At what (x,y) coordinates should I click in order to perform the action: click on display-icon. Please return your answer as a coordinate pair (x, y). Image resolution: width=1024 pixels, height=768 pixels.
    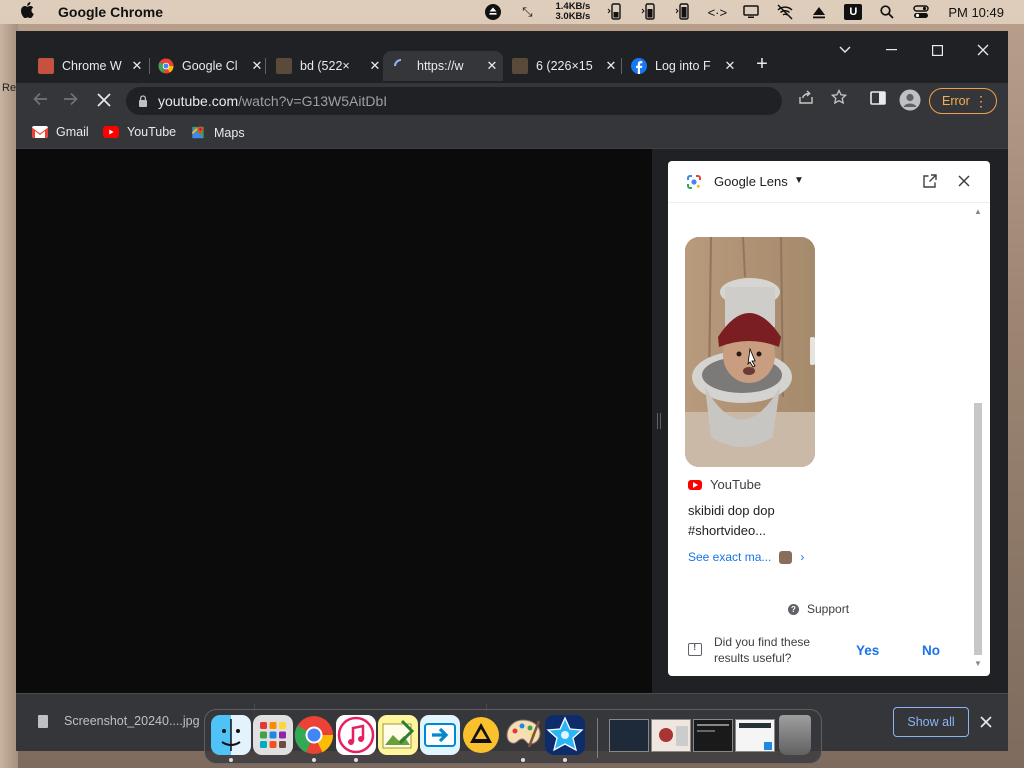
    Looking at the image, I should click on (751, 12).